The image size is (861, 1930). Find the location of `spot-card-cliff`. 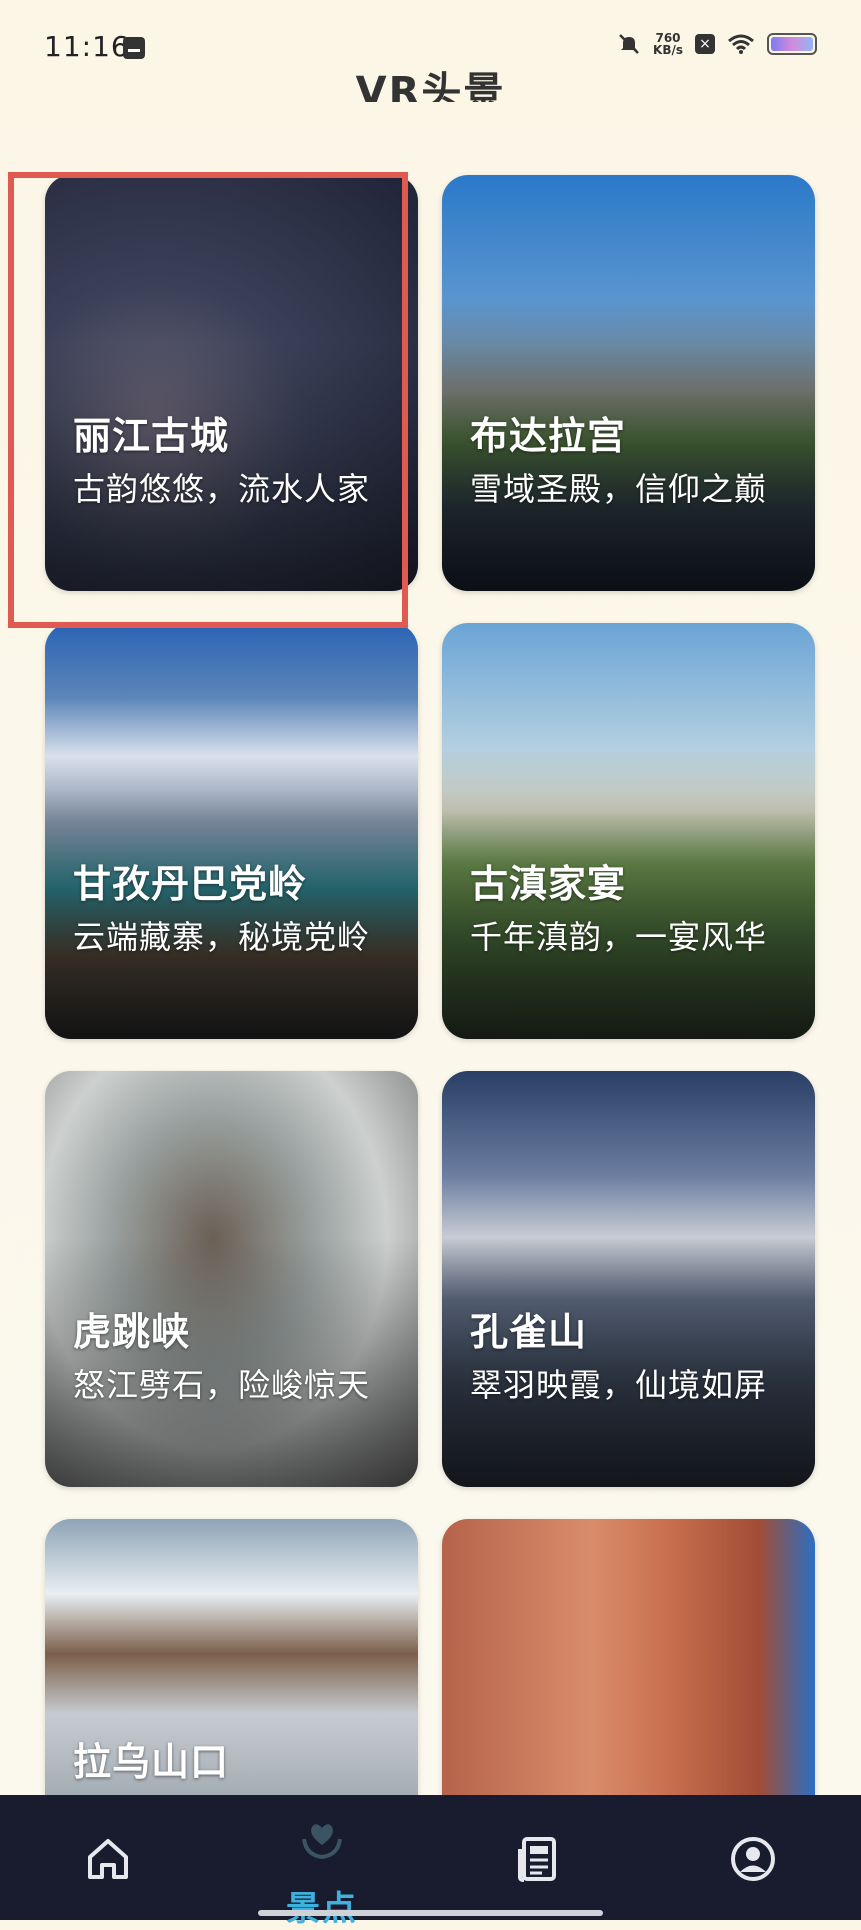

spot-card-cliff is located at coordinates (628, 1669).